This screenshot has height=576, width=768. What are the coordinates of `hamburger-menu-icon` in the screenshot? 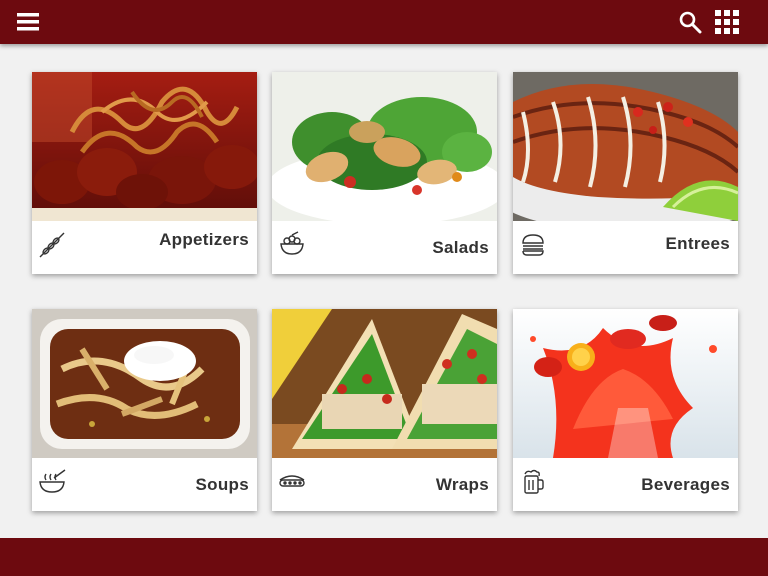 It's located at (28, 22).